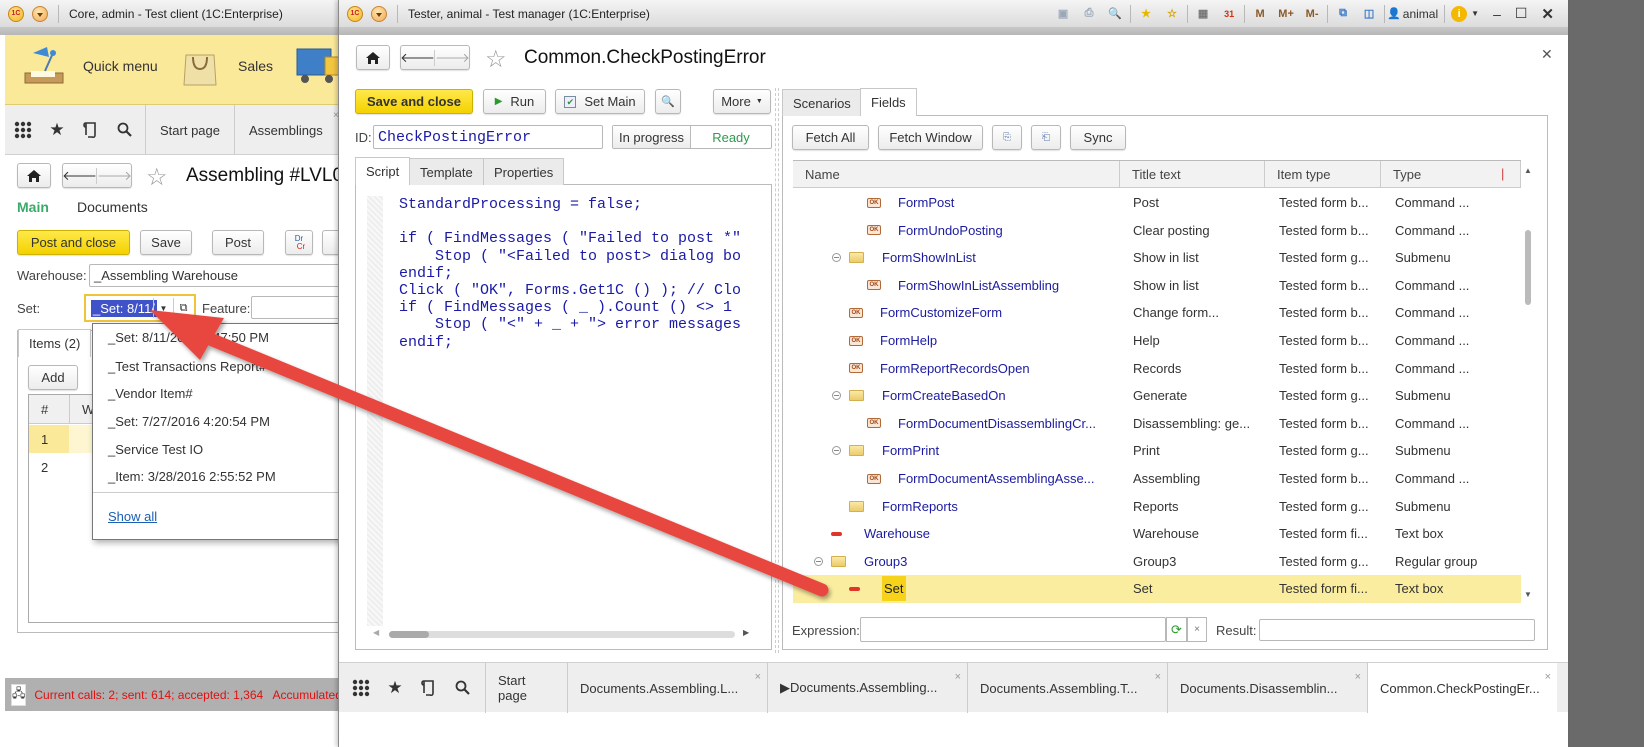  I want to click on forward-arrow-icon: 🡒, so click(452, 58).